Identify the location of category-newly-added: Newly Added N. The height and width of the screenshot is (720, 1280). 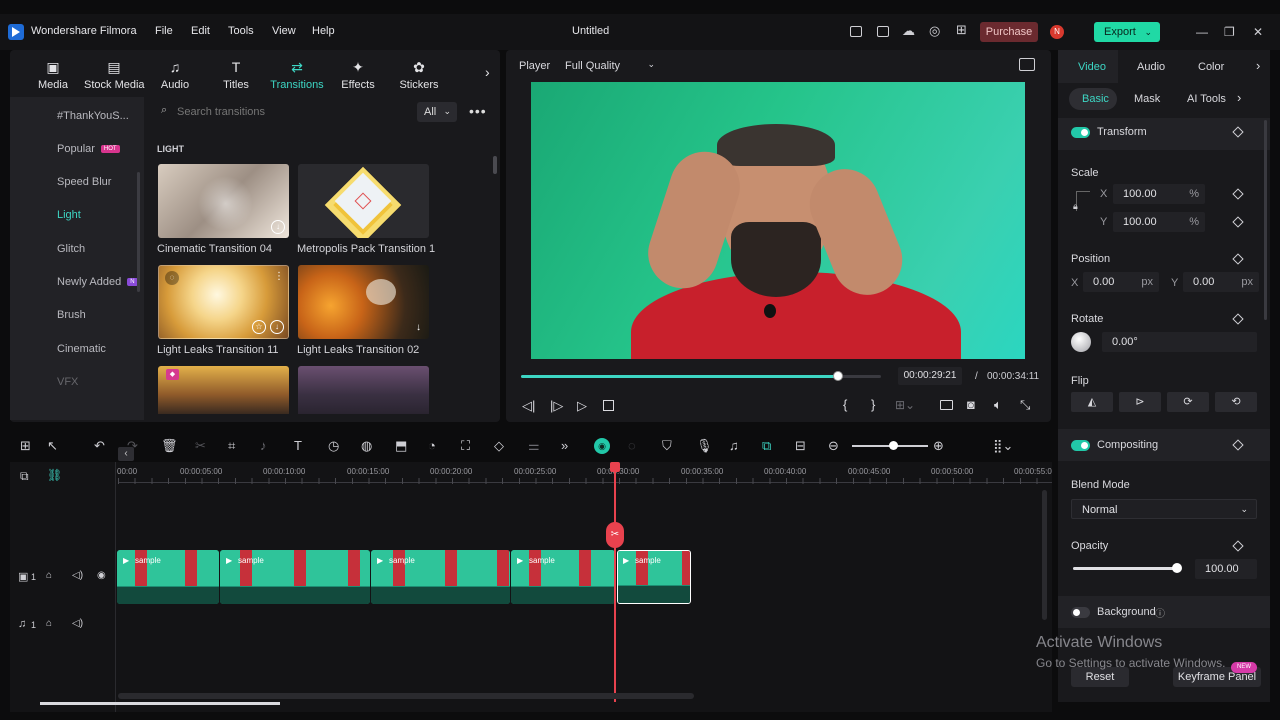
(97, 282).